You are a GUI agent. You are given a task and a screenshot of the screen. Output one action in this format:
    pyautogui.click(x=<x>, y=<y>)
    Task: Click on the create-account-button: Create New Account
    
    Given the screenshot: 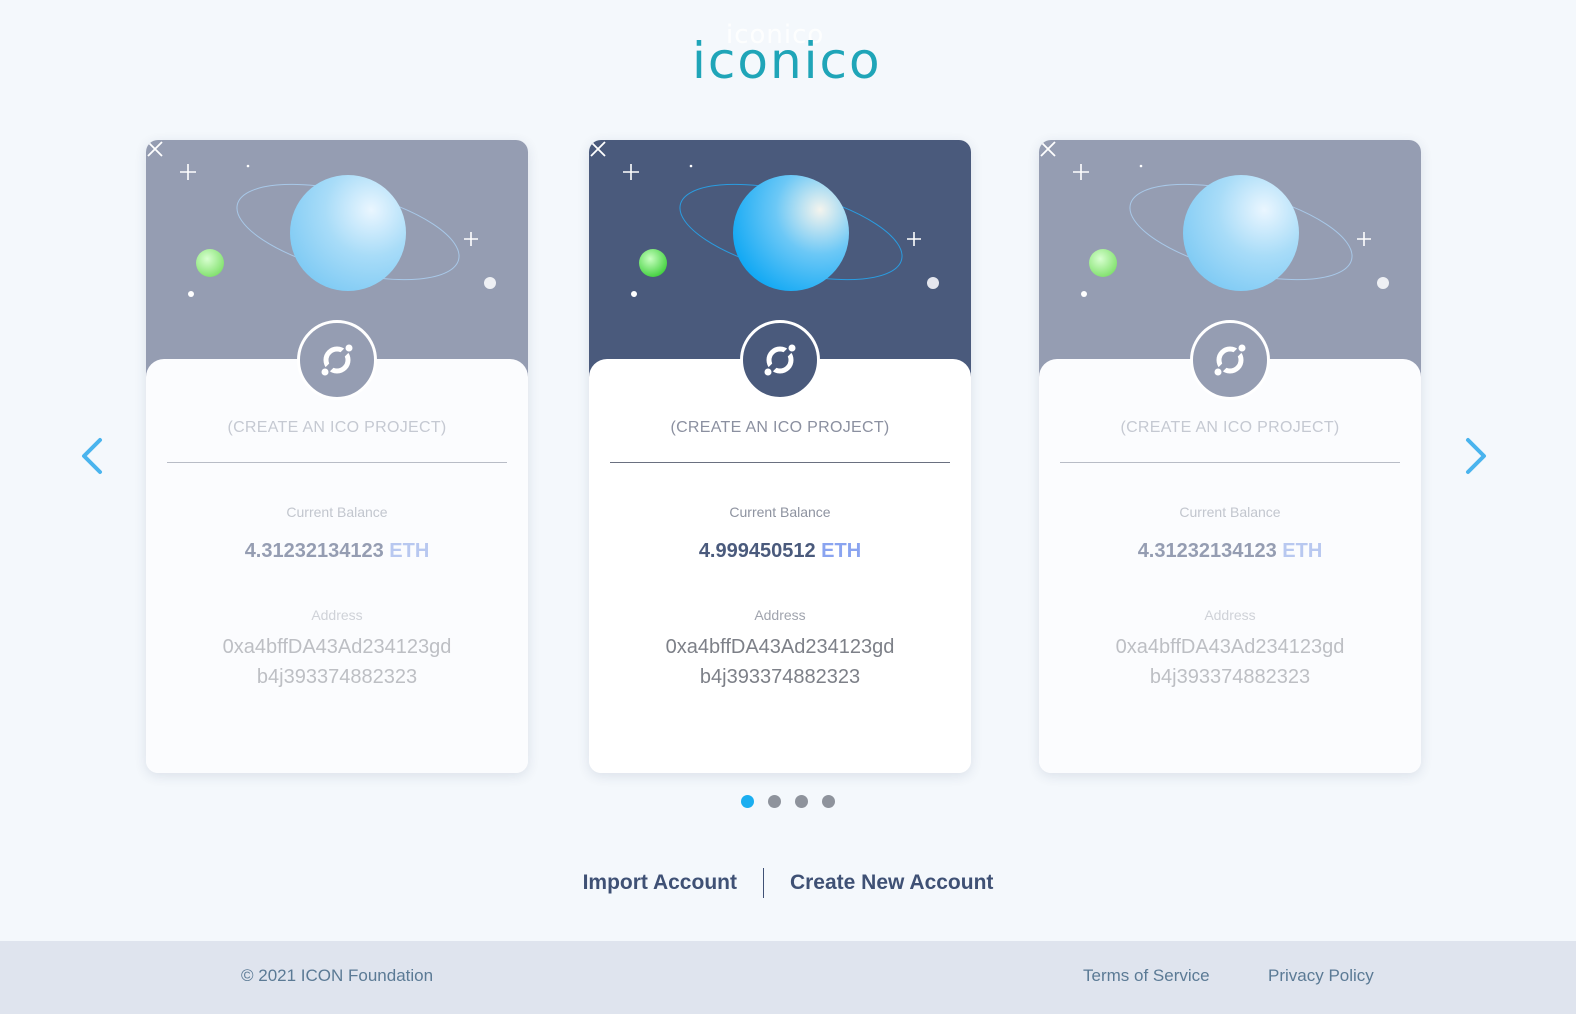 What is the action you would take?
    pyautogui.click(x=891, y=883)
    